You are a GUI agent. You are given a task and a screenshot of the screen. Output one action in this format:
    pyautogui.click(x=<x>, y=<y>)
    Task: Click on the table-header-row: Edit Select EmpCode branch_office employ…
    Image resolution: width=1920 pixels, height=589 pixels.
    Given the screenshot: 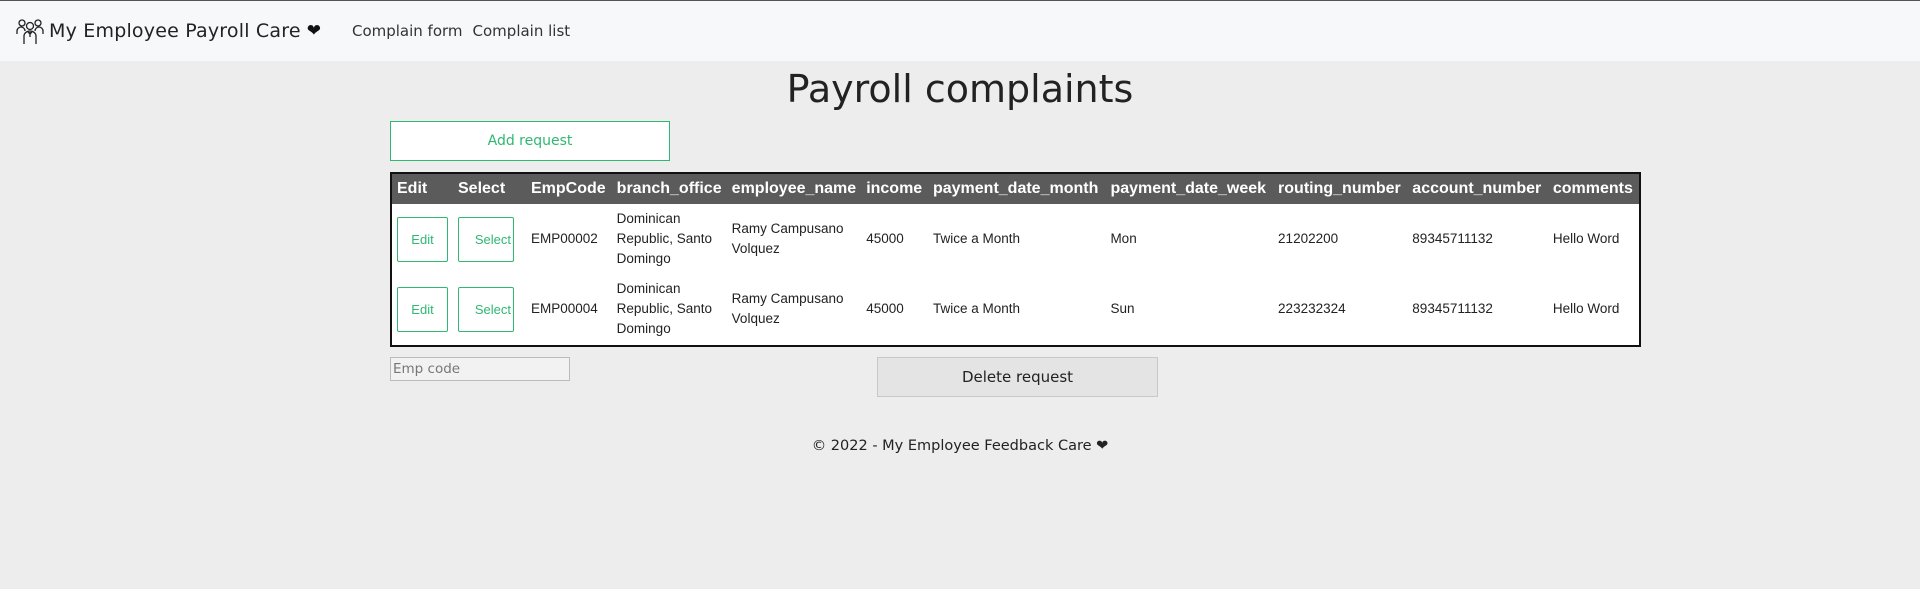 What is the action you would take?
    pyautogui.click(x=1015, y=189)
    